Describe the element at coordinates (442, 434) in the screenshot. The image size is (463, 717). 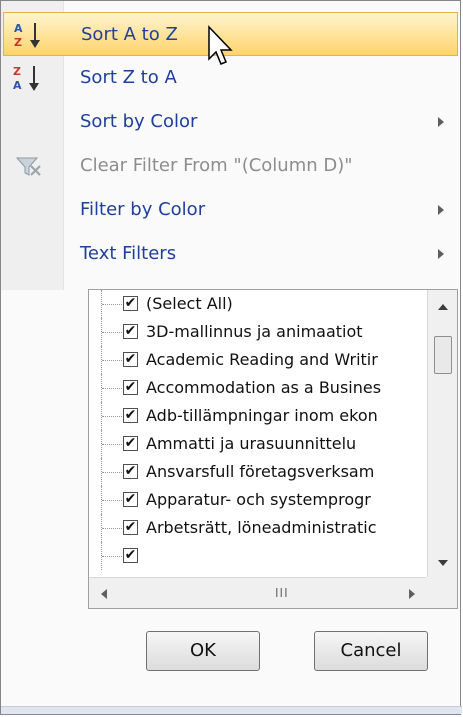
I see `vertical-scrollbar` at that location.